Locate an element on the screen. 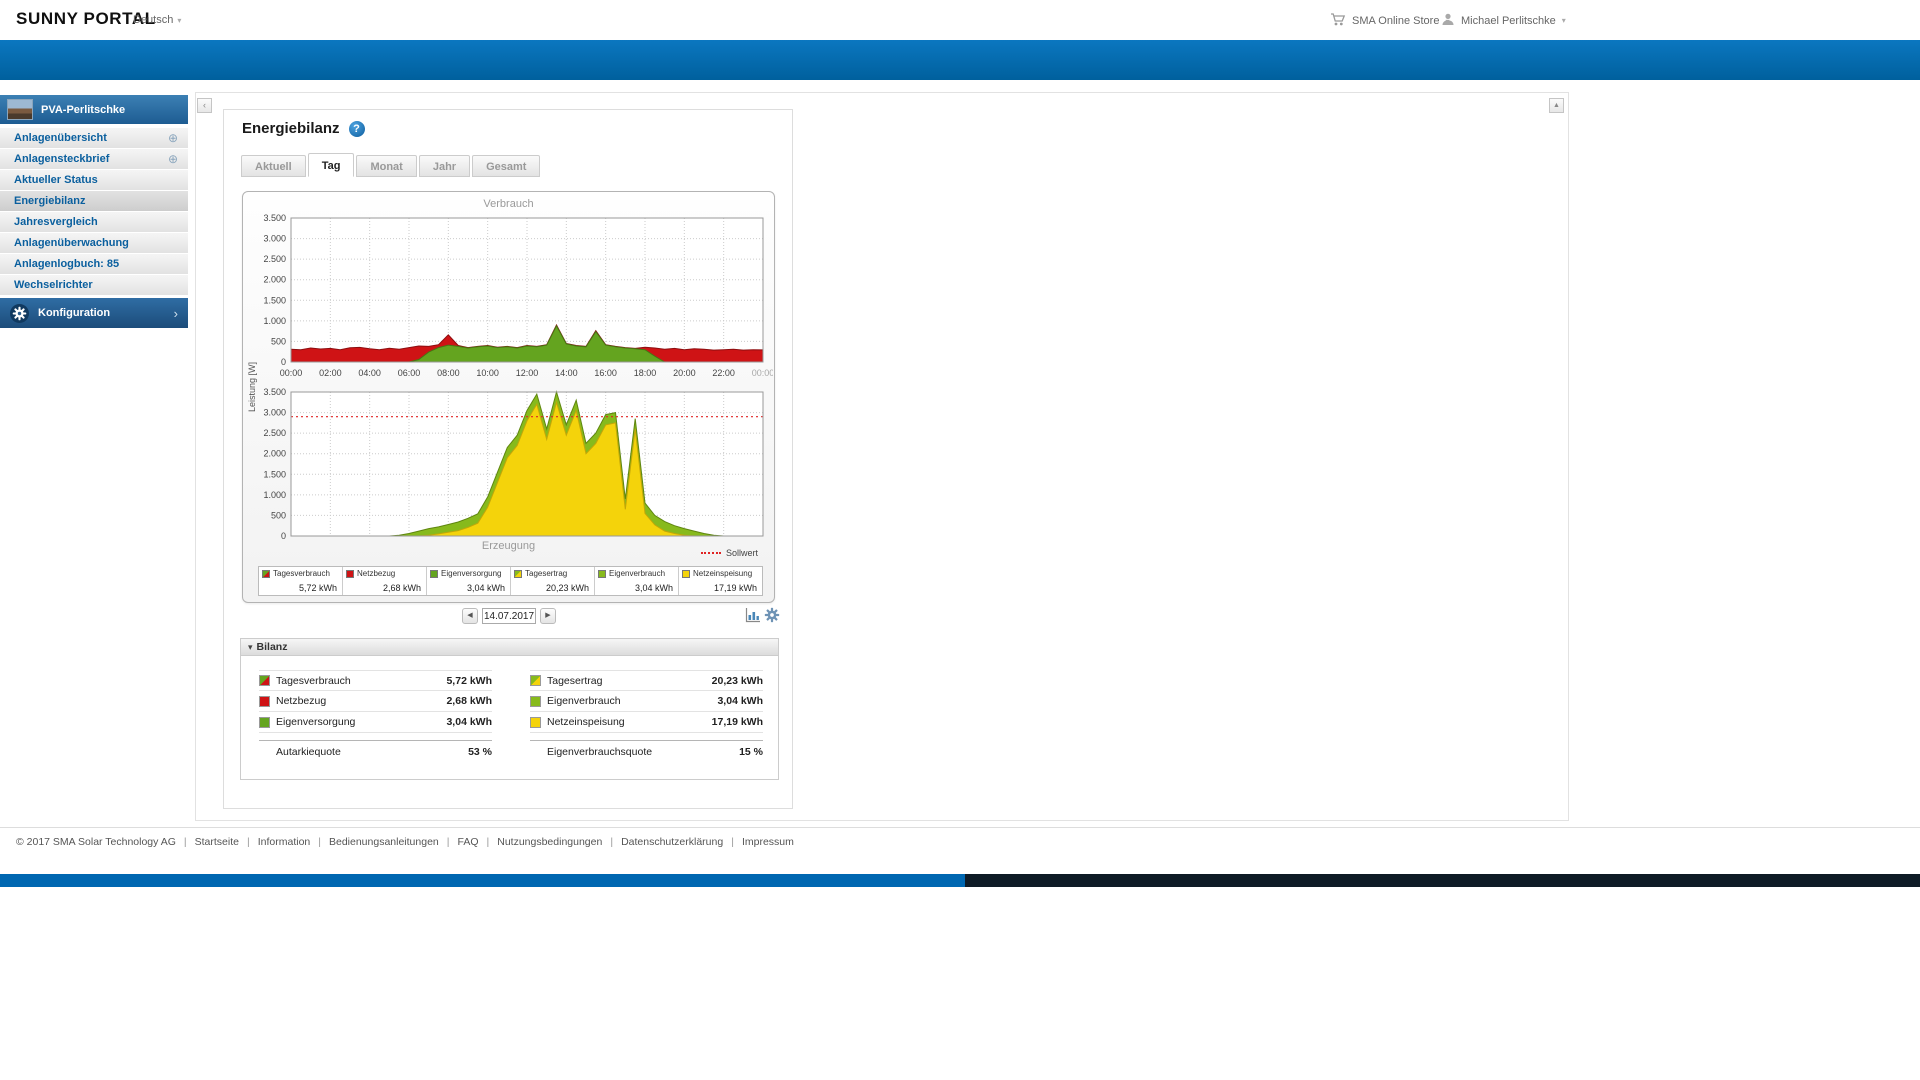 The image size is (1920, 1080). scroll-top-button: ▲ is located at coordinates (1556, 105).